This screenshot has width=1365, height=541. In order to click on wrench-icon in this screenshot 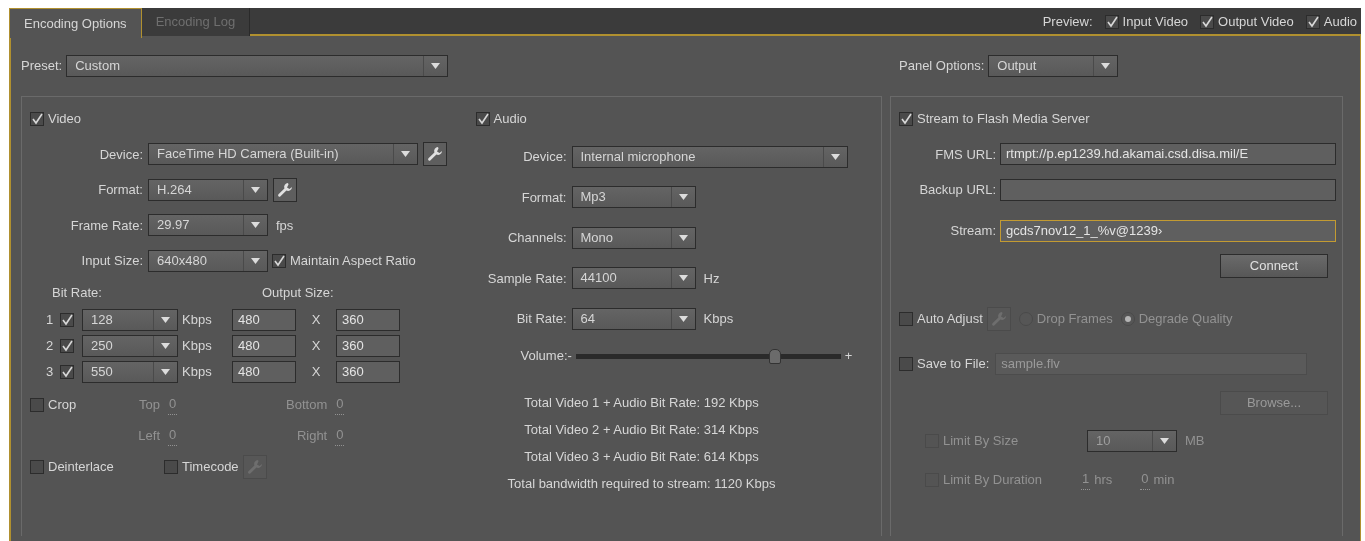, I will do `click(435, 154)`.